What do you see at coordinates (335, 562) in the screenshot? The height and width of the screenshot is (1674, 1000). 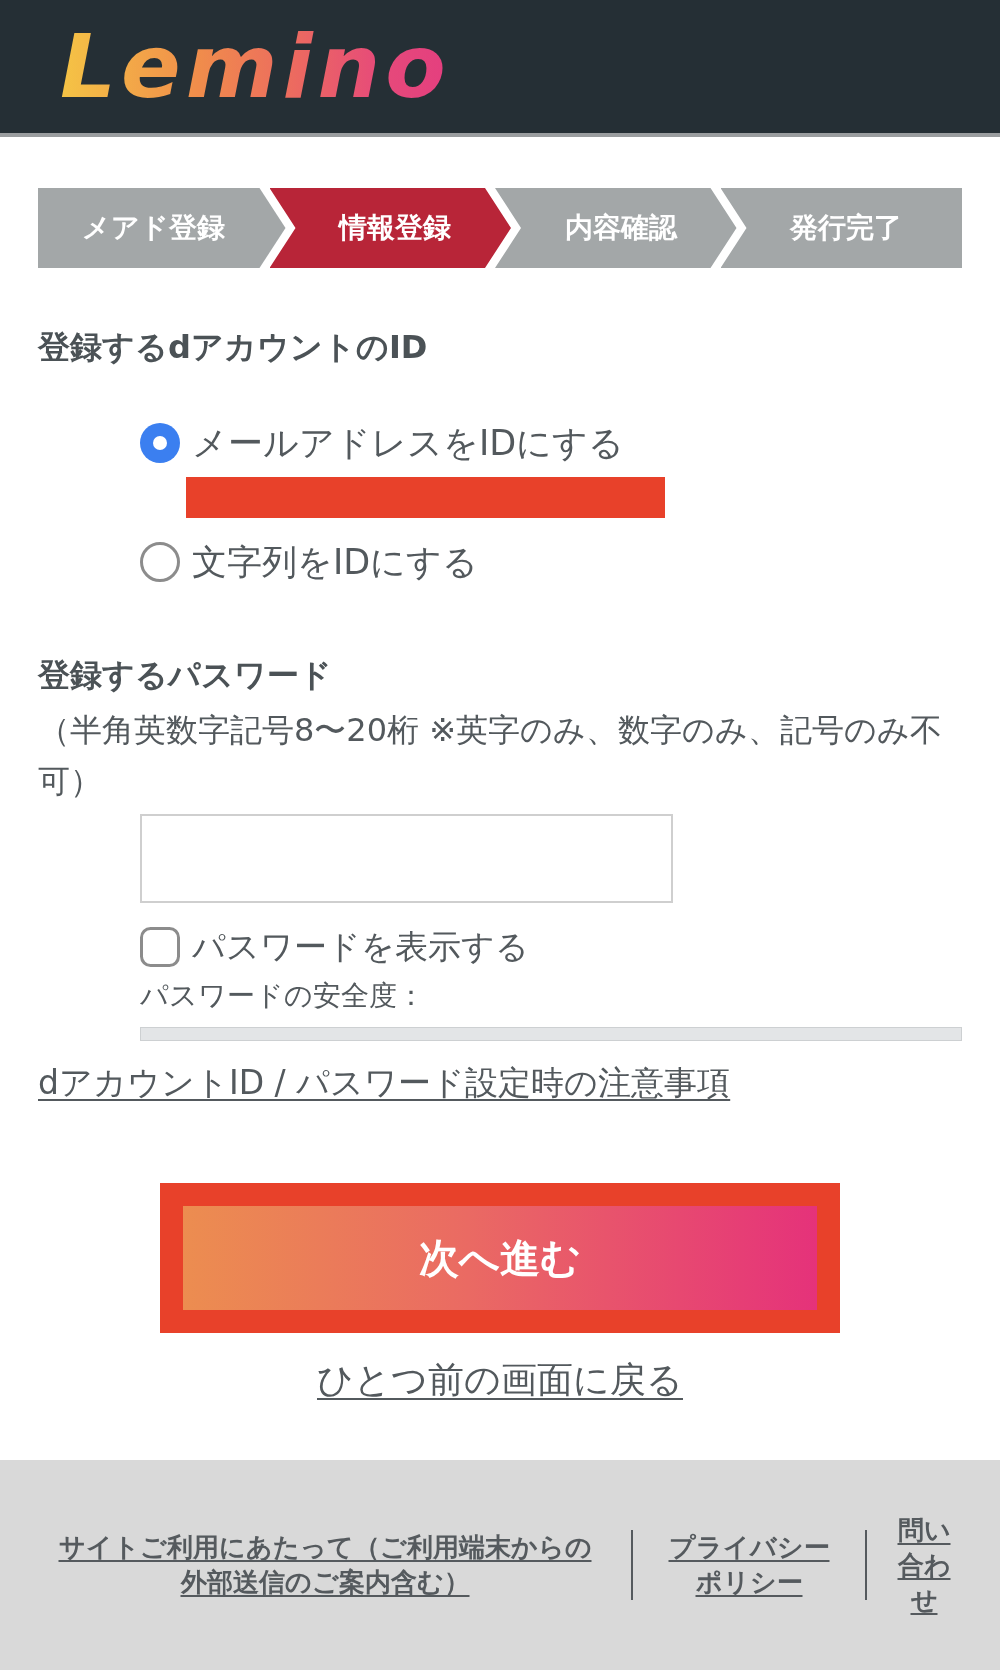 I see `radio-label: 文字列をIDにする` at bounding box center [335, 562].